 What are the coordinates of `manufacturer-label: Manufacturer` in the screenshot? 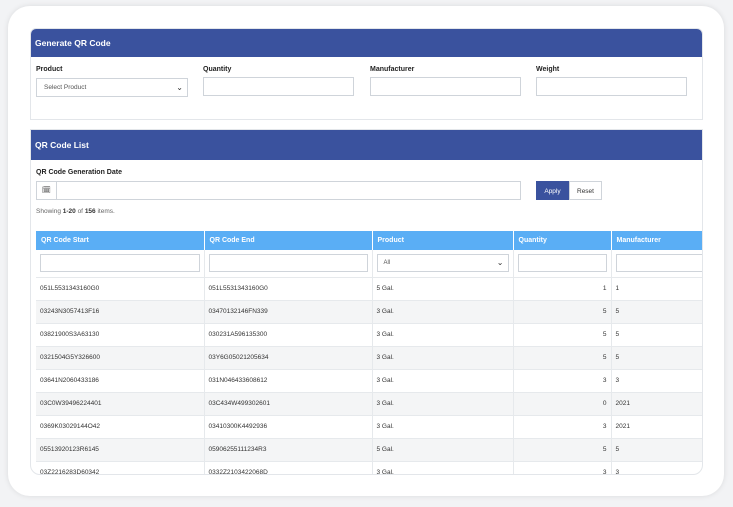 It's located at (392, 69).